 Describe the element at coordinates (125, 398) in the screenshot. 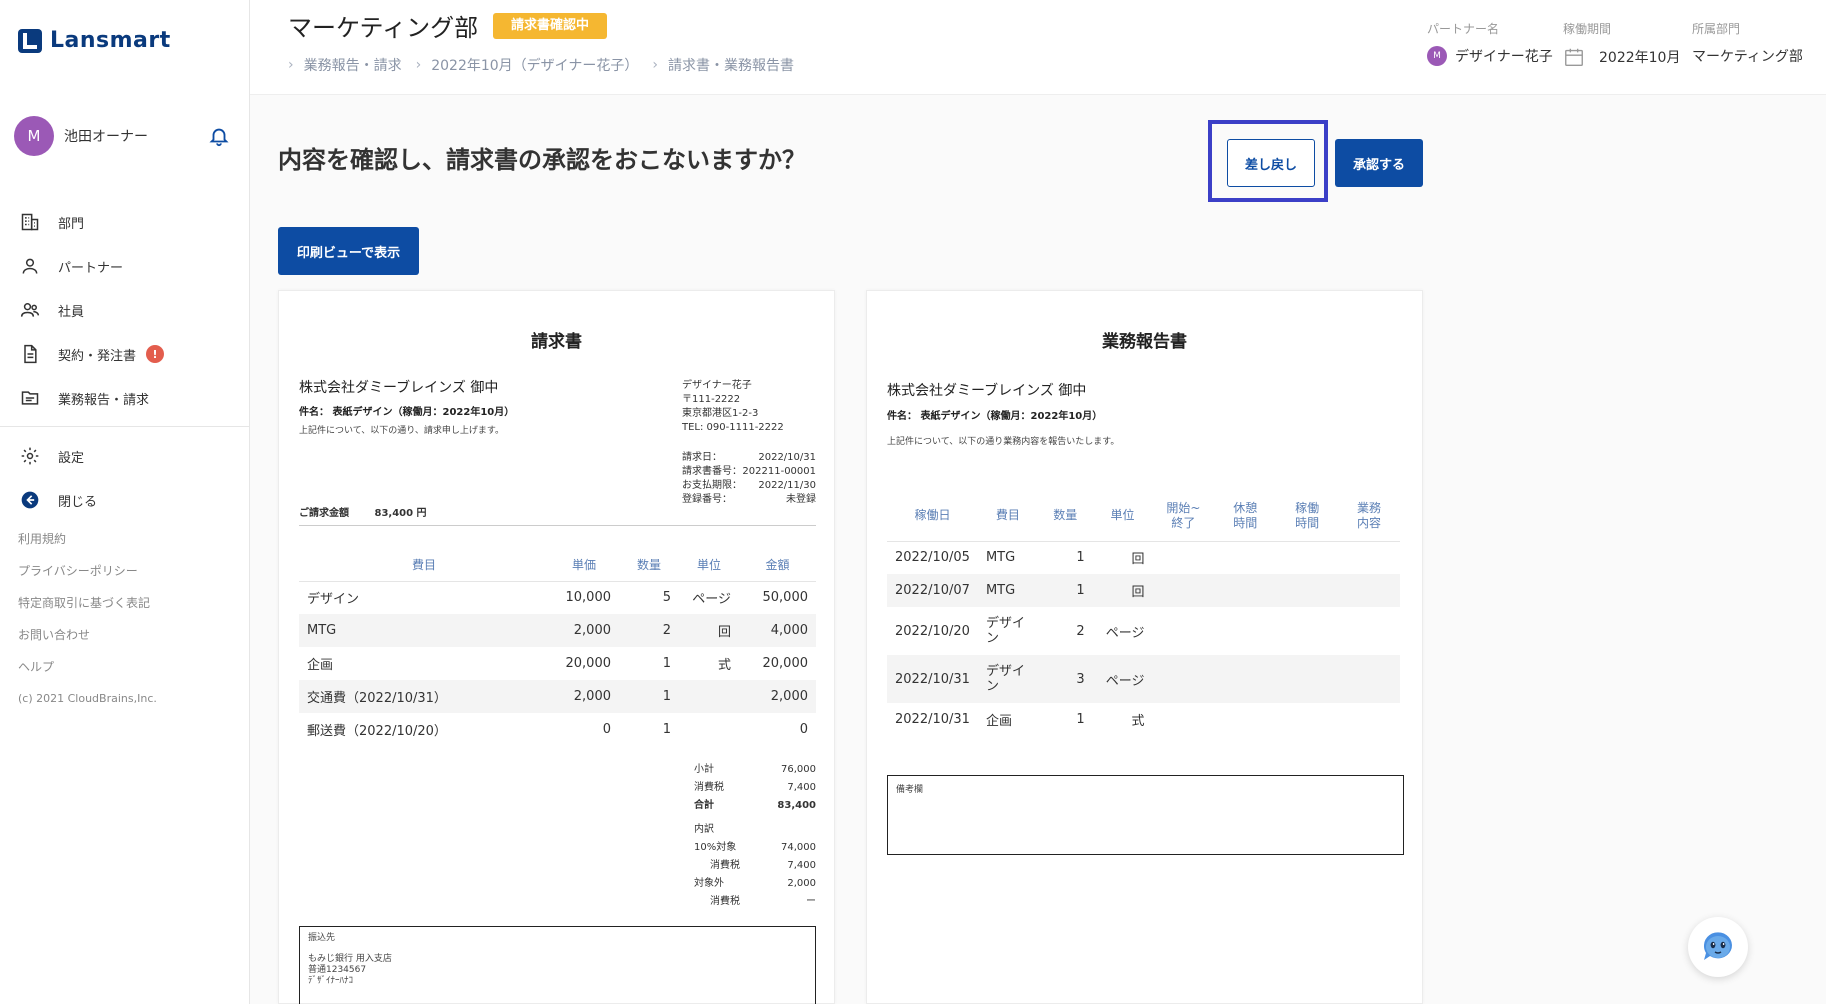

I see `nav-item-reports-billing: 業務報告・請求` at that location.